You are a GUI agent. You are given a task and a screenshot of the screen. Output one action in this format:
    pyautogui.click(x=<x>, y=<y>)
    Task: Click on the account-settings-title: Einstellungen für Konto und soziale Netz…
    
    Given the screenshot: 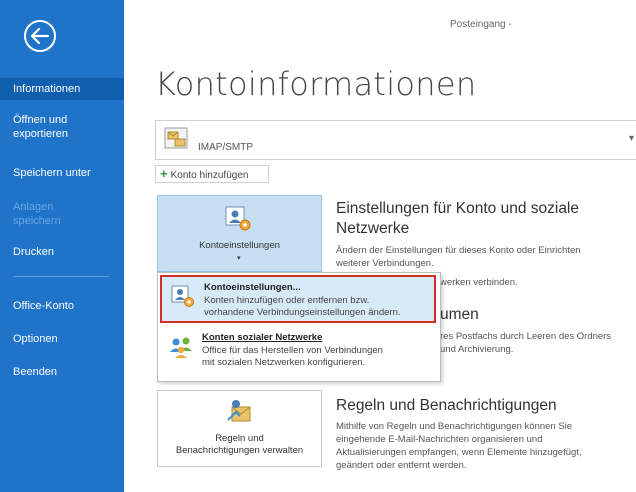 What is the action you would take?
    pyautogui.click(x=457, y=218)
    